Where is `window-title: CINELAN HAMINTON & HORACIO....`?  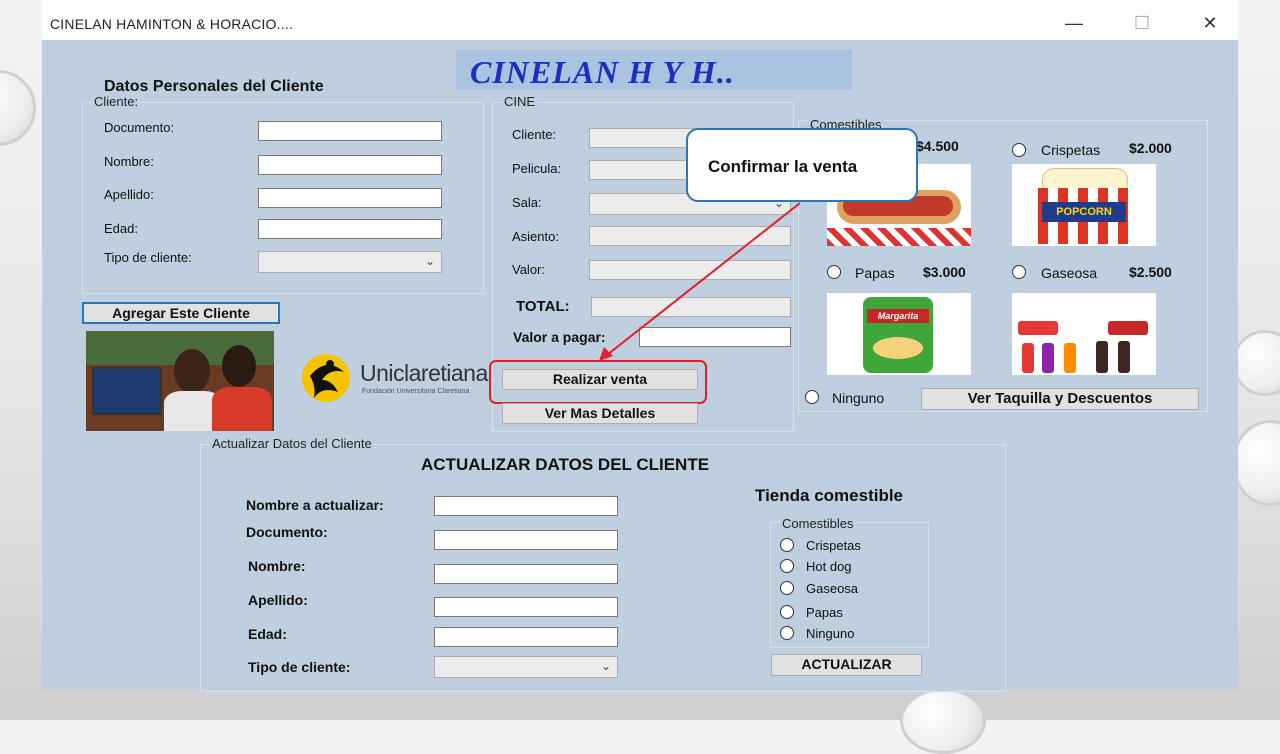
window-title: CINELAN HAMINTON & HORACIO.... is located at coordinates (171, 24).